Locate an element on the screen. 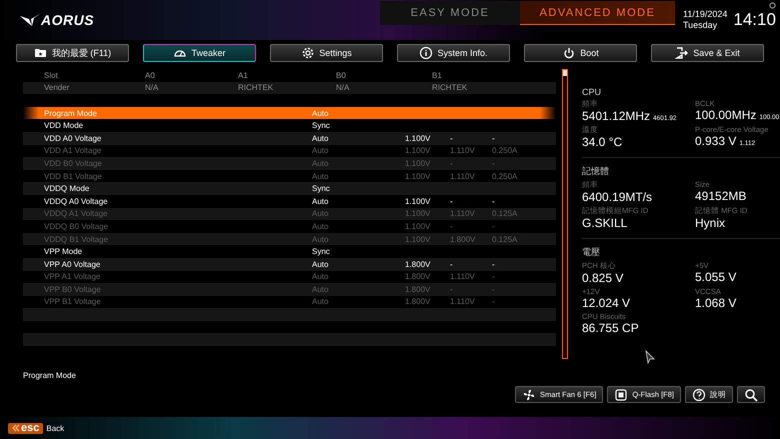 The image size is (780, 439). folder-icon is located at coordinates (41, 53).